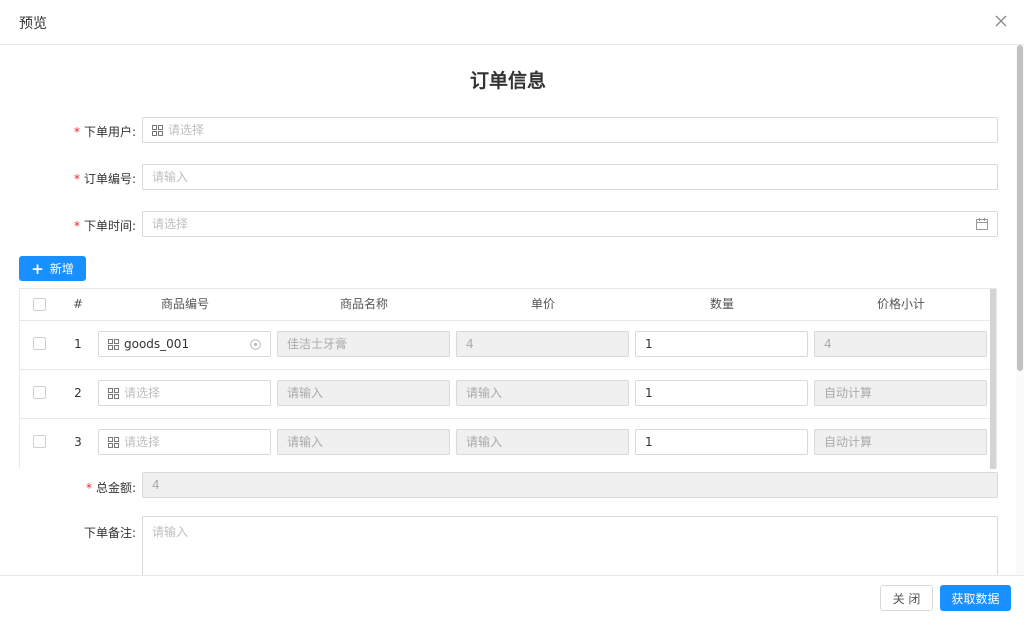 The image size is (1024, 620). What do you see at coordinates (363, 344) in the screenshot?
I see `goods-name-input: 佳洁士牙膏` at bounding box center [363, 344].